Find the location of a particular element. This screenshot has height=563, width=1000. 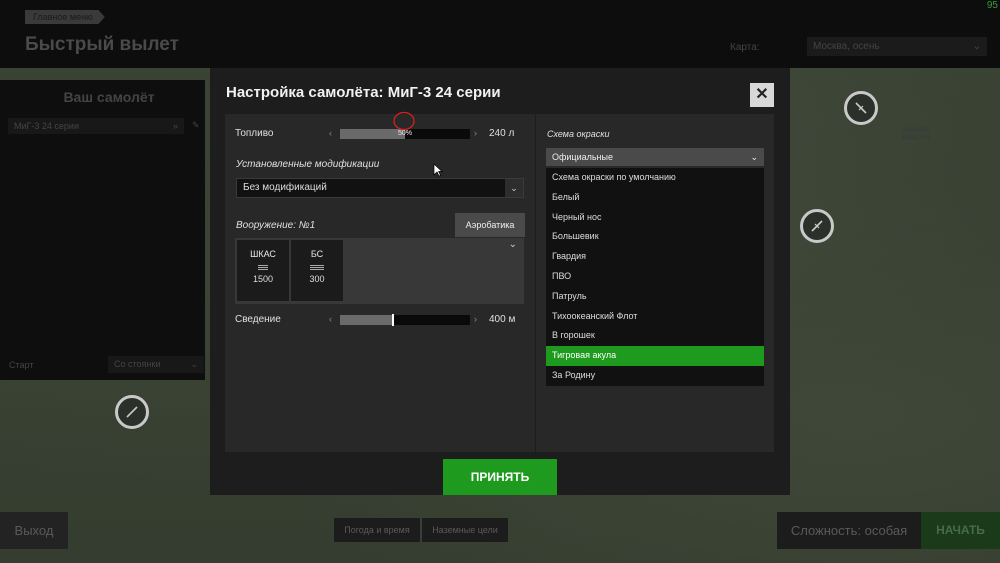

accept-button: ПРИНЯТЬ is located at coordinates (500, 477).